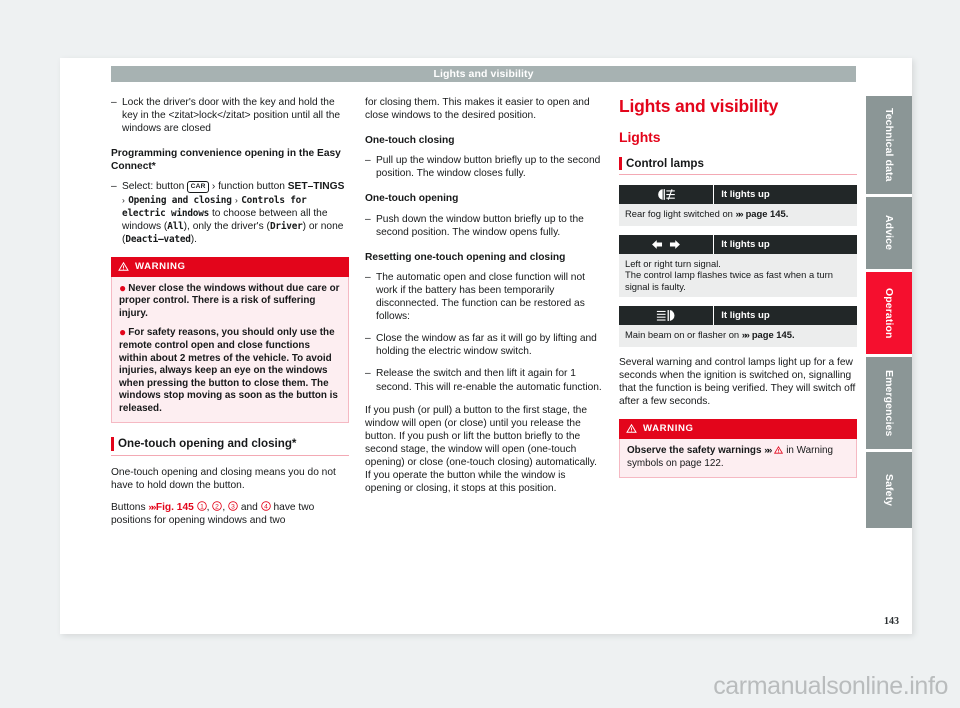 The width and height of the screenshot is (960, 708). What do you see at coordinates (889, 403) in the screenshot?
I see `tab-emergencies: Emergencies` at bounding box center [889, 403].